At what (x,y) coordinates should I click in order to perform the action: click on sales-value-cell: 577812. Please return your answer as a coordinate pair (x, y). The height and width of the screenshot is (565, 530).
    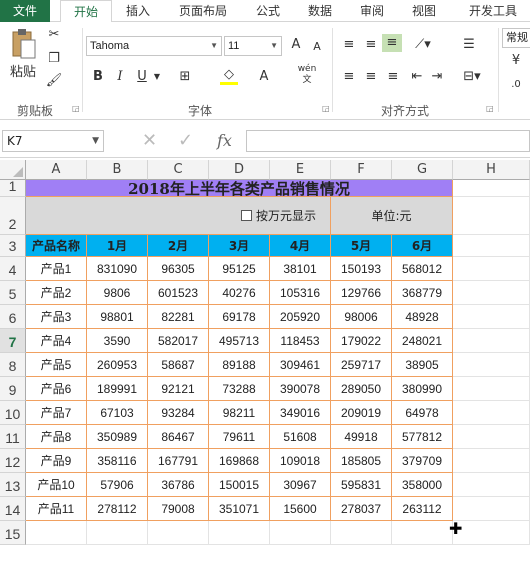
    Looking at the image, I should click on (422, 437).